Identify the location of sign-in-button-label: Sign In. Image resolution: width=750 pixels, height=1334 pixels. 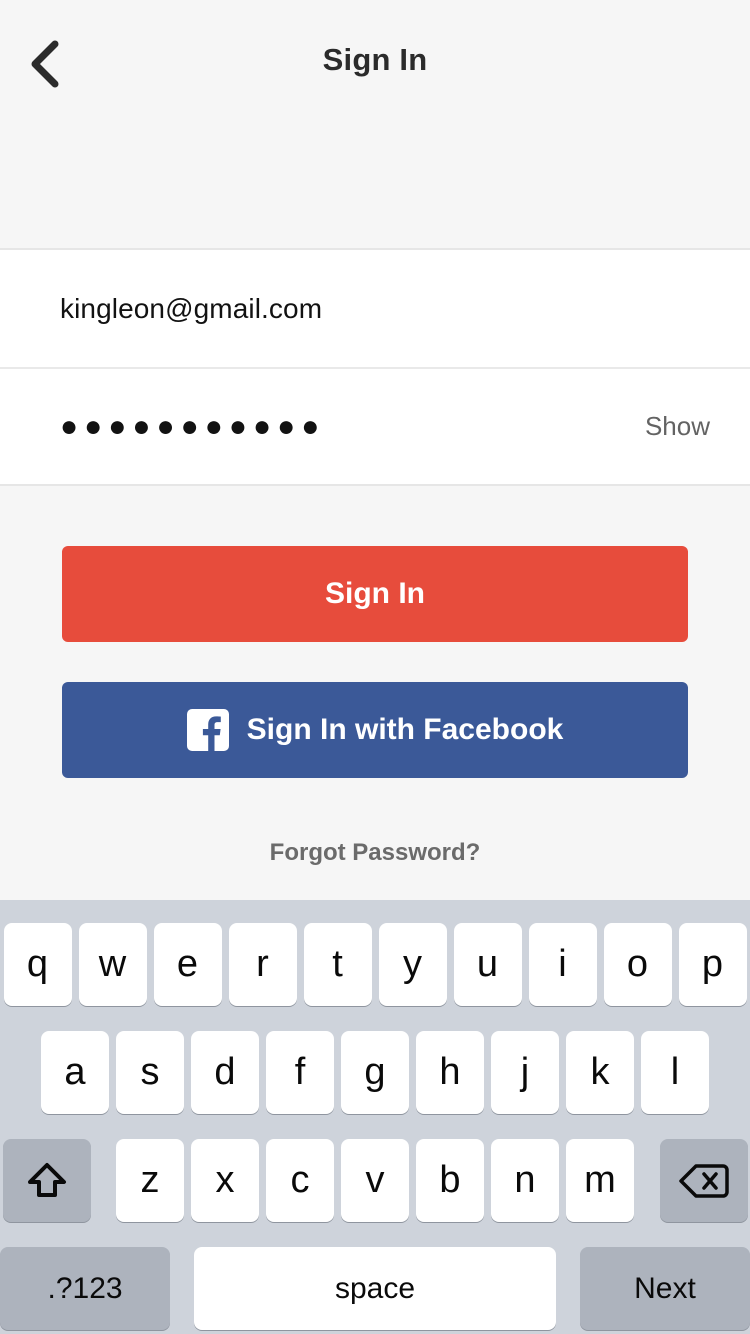
(375, 593).